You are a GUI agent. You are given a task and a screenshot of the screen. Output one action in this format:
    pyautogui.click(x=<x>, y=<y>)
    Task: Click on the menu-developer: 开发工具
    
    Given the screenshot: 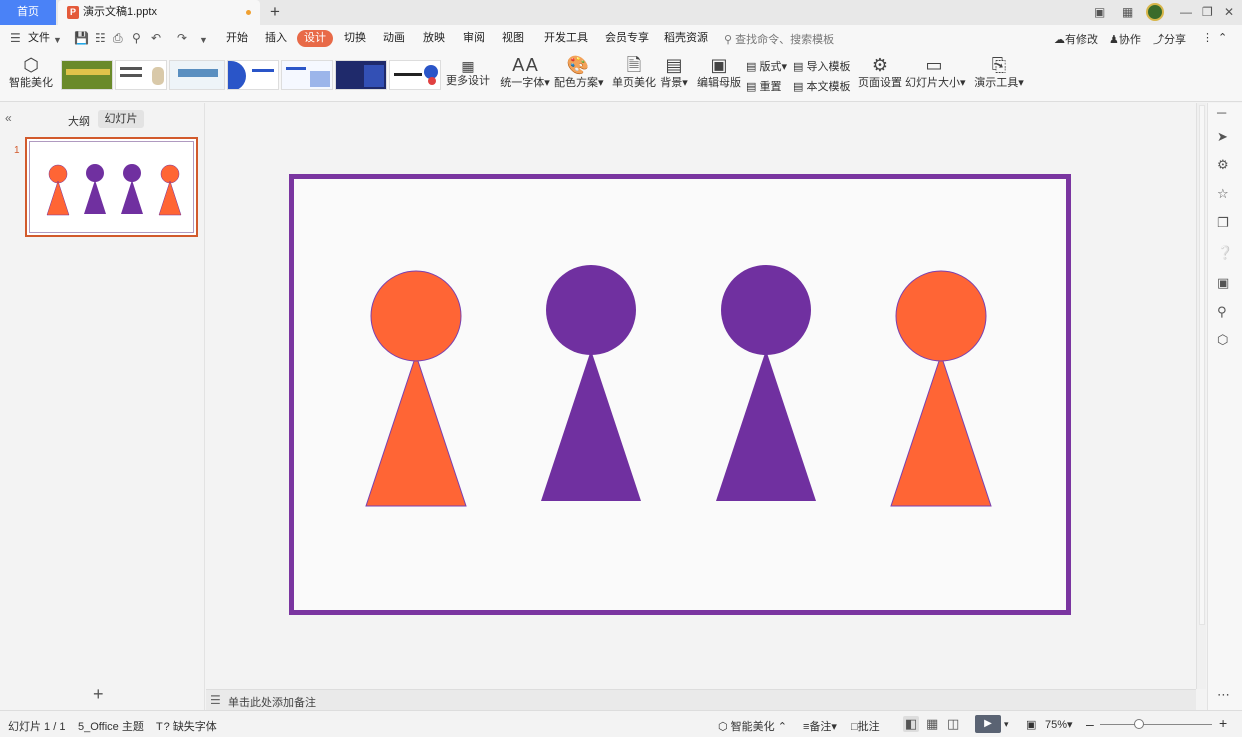 What is the action you would take?
    pyautogui.click(x=566, y=38)
    